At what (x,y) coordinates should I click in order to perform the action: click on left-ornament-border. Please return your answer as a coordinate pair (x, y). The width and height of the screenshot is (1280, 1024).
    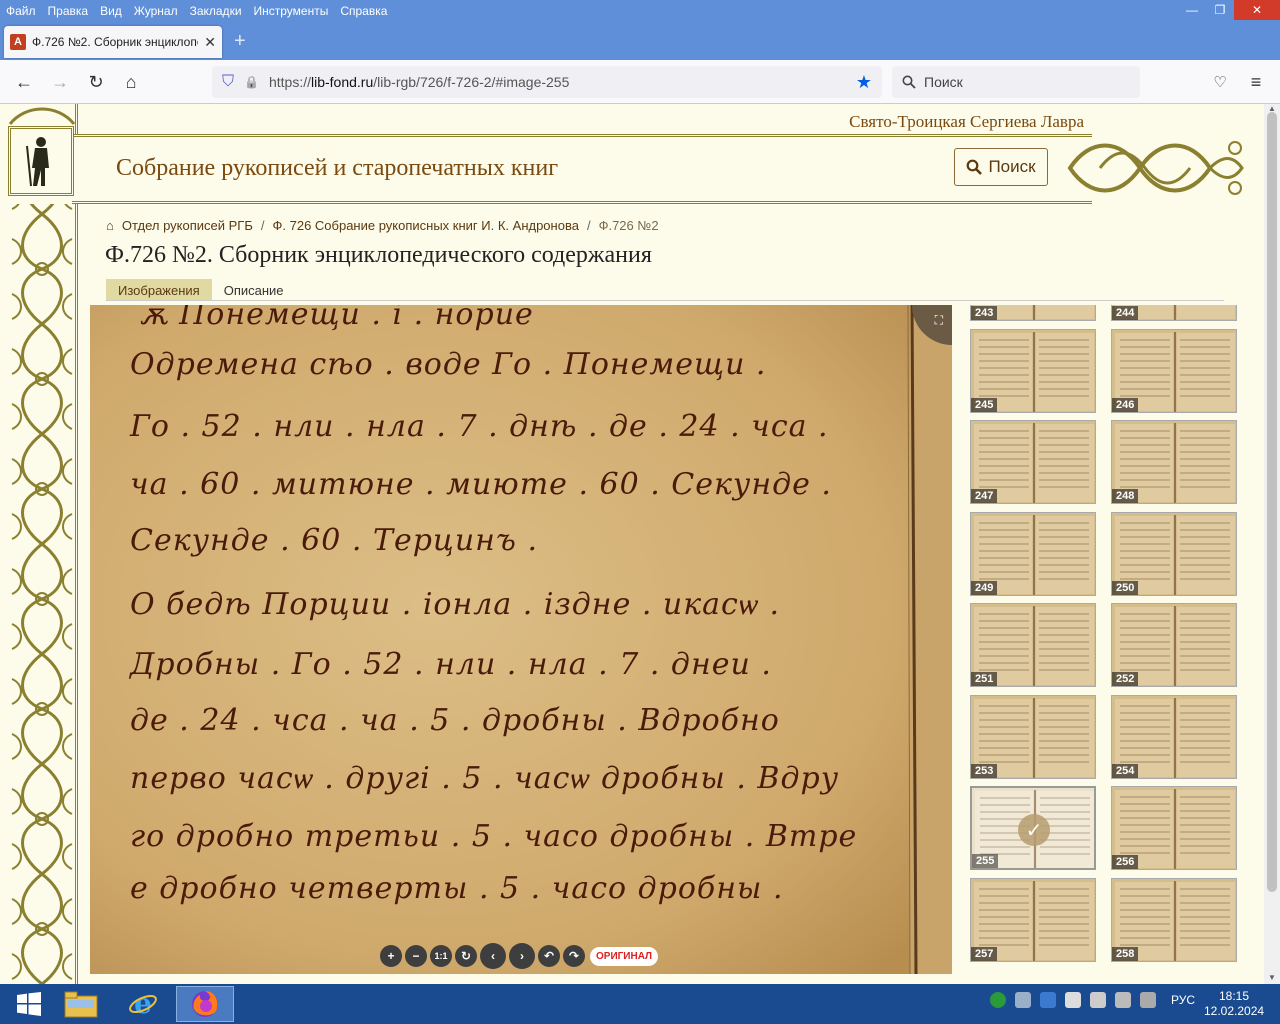
    Looking at the image, I should click on (42, 544).